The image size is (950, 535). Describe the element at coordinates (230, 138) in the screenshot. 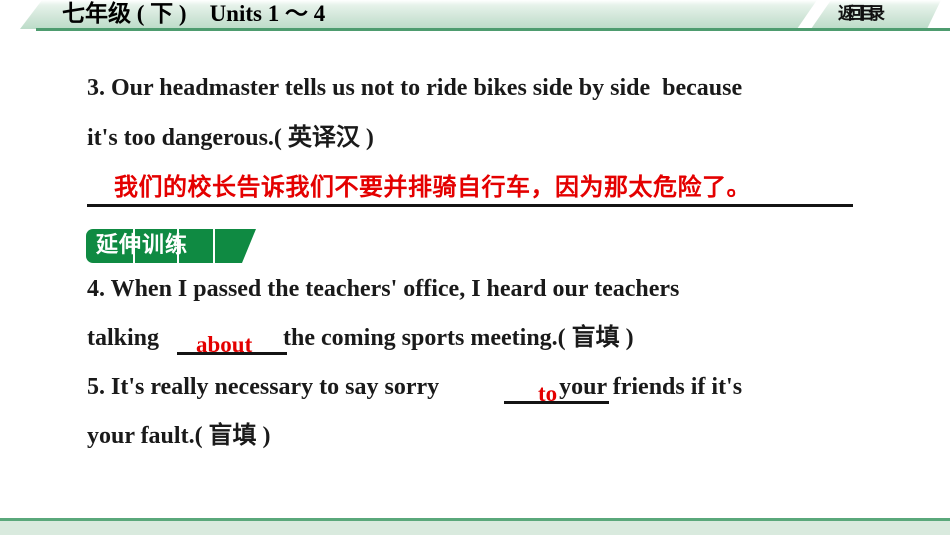

I see `question-3-line-2: it's too dangerous.( 英译汉 )` at that location.